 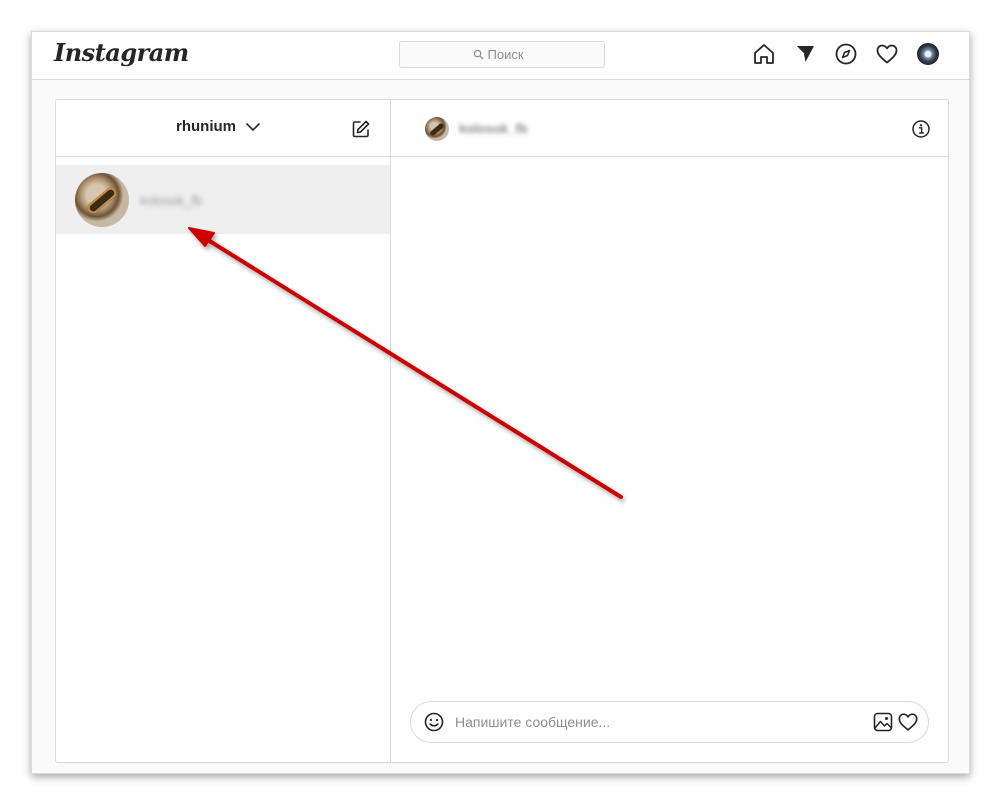 What do you see at coordinates (171, 200) in the screenshot?
I see `thread-username: kolosok_fb` at bounding box center [171, 200].